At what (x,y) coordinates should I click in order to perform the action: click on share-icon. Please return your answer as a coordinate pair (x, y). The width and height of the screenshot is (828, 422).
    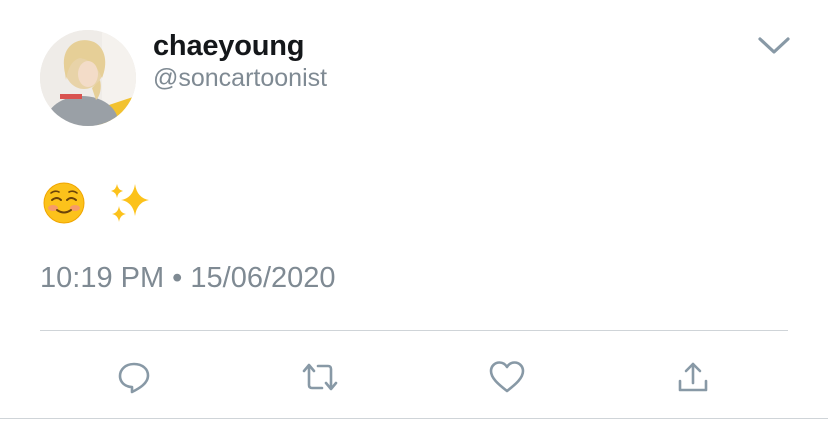
    Looking at the image, I should click on (693, 377).